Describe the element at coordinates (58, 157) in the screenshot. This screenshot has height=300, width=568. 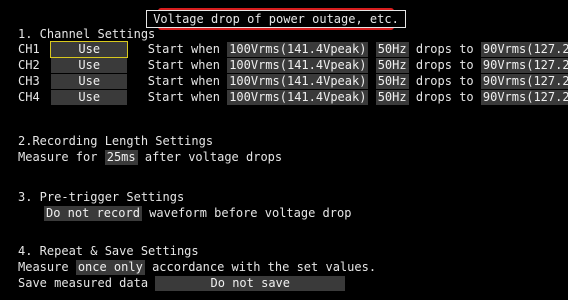
I see `measure-for-label: Measure for` at that location.